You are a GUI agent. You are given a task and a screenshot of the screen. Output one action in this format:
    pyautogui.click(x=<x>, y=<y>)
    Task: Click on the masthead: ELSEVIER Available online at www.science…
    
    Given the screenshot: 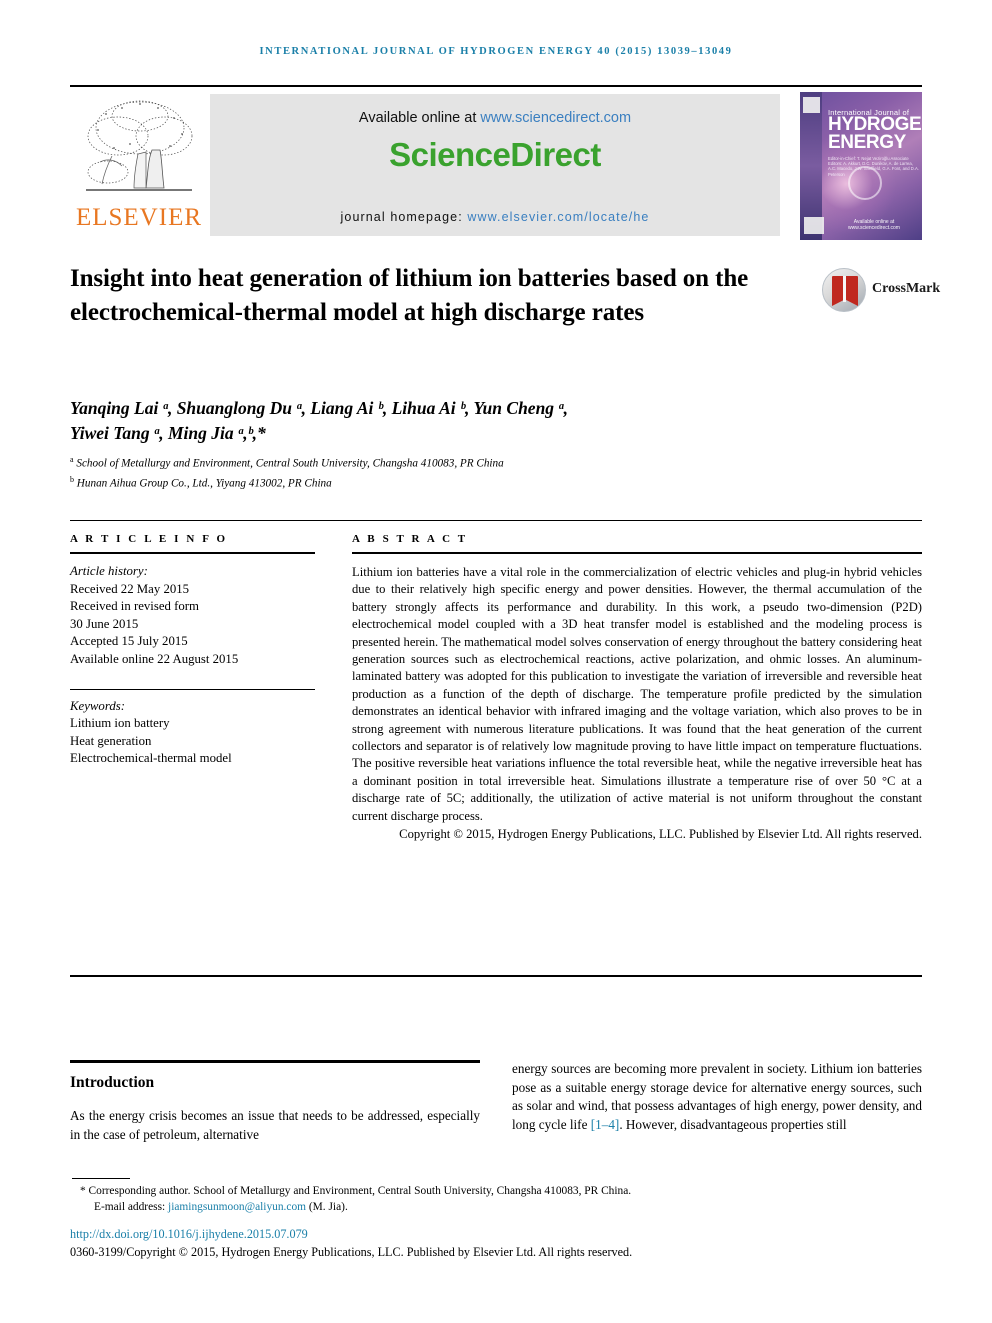 What is the action you would take?
    pyautogui.click(x=496, y=166)
    